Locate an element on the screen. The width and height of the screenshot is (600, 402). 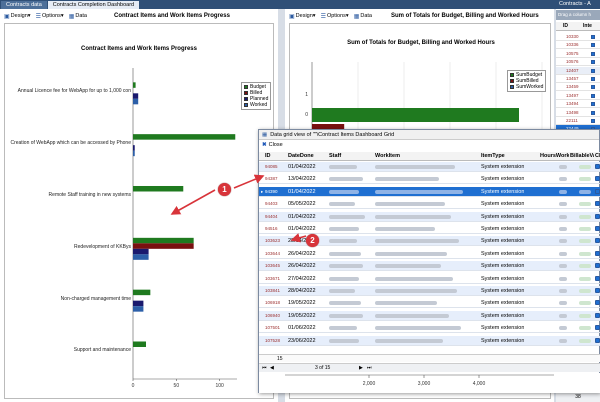
left-panel-title: Contract Items and Work Items Progress is located at coordinates (171, 16).